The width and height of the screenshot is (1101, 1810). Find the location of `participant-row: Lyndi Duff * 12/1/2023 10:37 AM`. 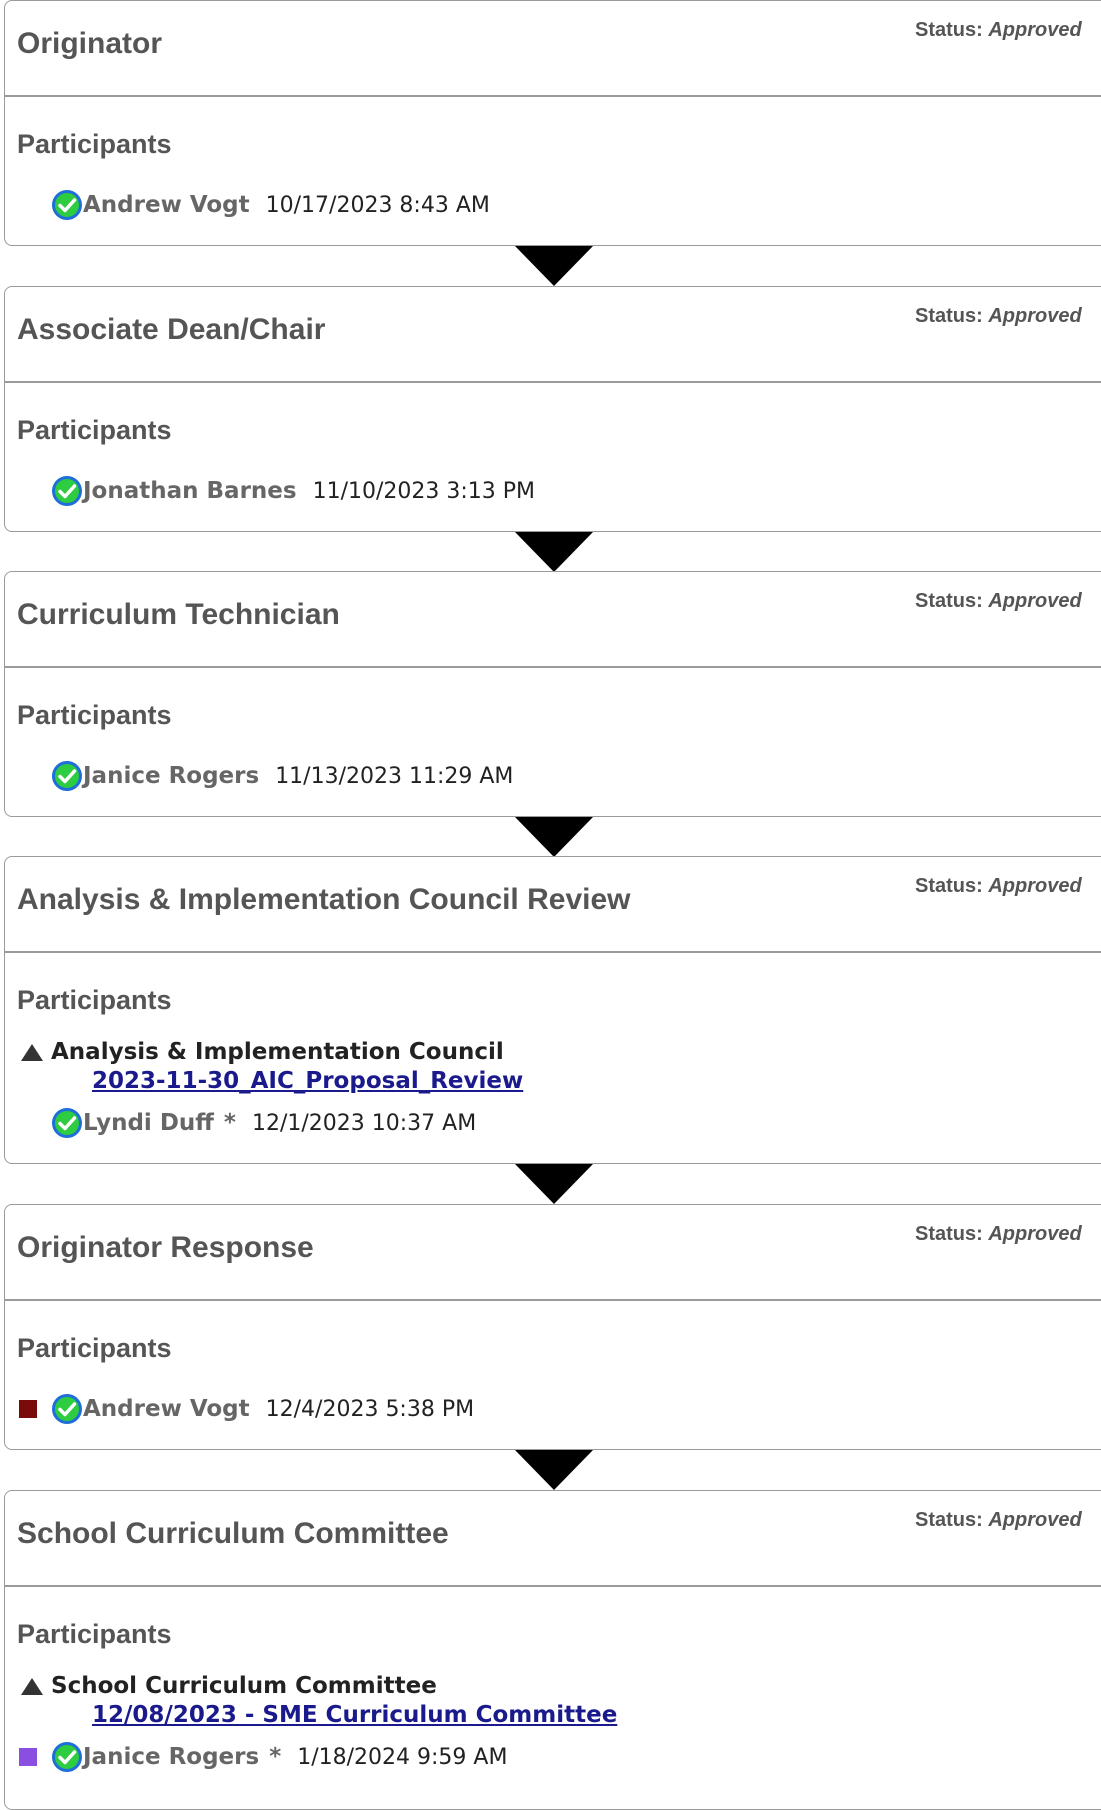

participant-row: Lyndi Duff * 12/1/2023 10:37 AM is located at coordinates (263, 1123).